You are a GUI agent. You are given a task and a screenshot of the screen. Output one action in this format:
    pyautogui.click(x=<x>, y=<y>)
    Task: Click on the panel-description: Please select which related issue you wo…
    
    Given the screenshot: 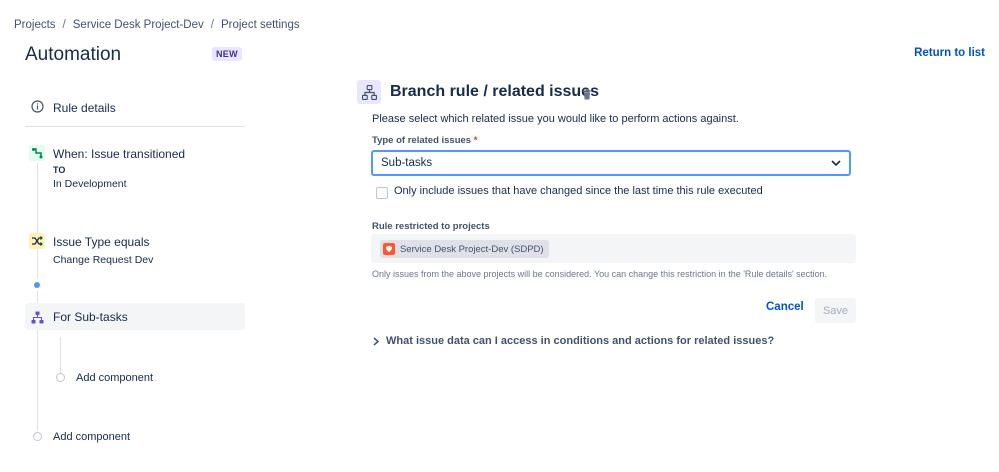 What is the action you would take?
    pyautogui.click(x=555, y=119)
    